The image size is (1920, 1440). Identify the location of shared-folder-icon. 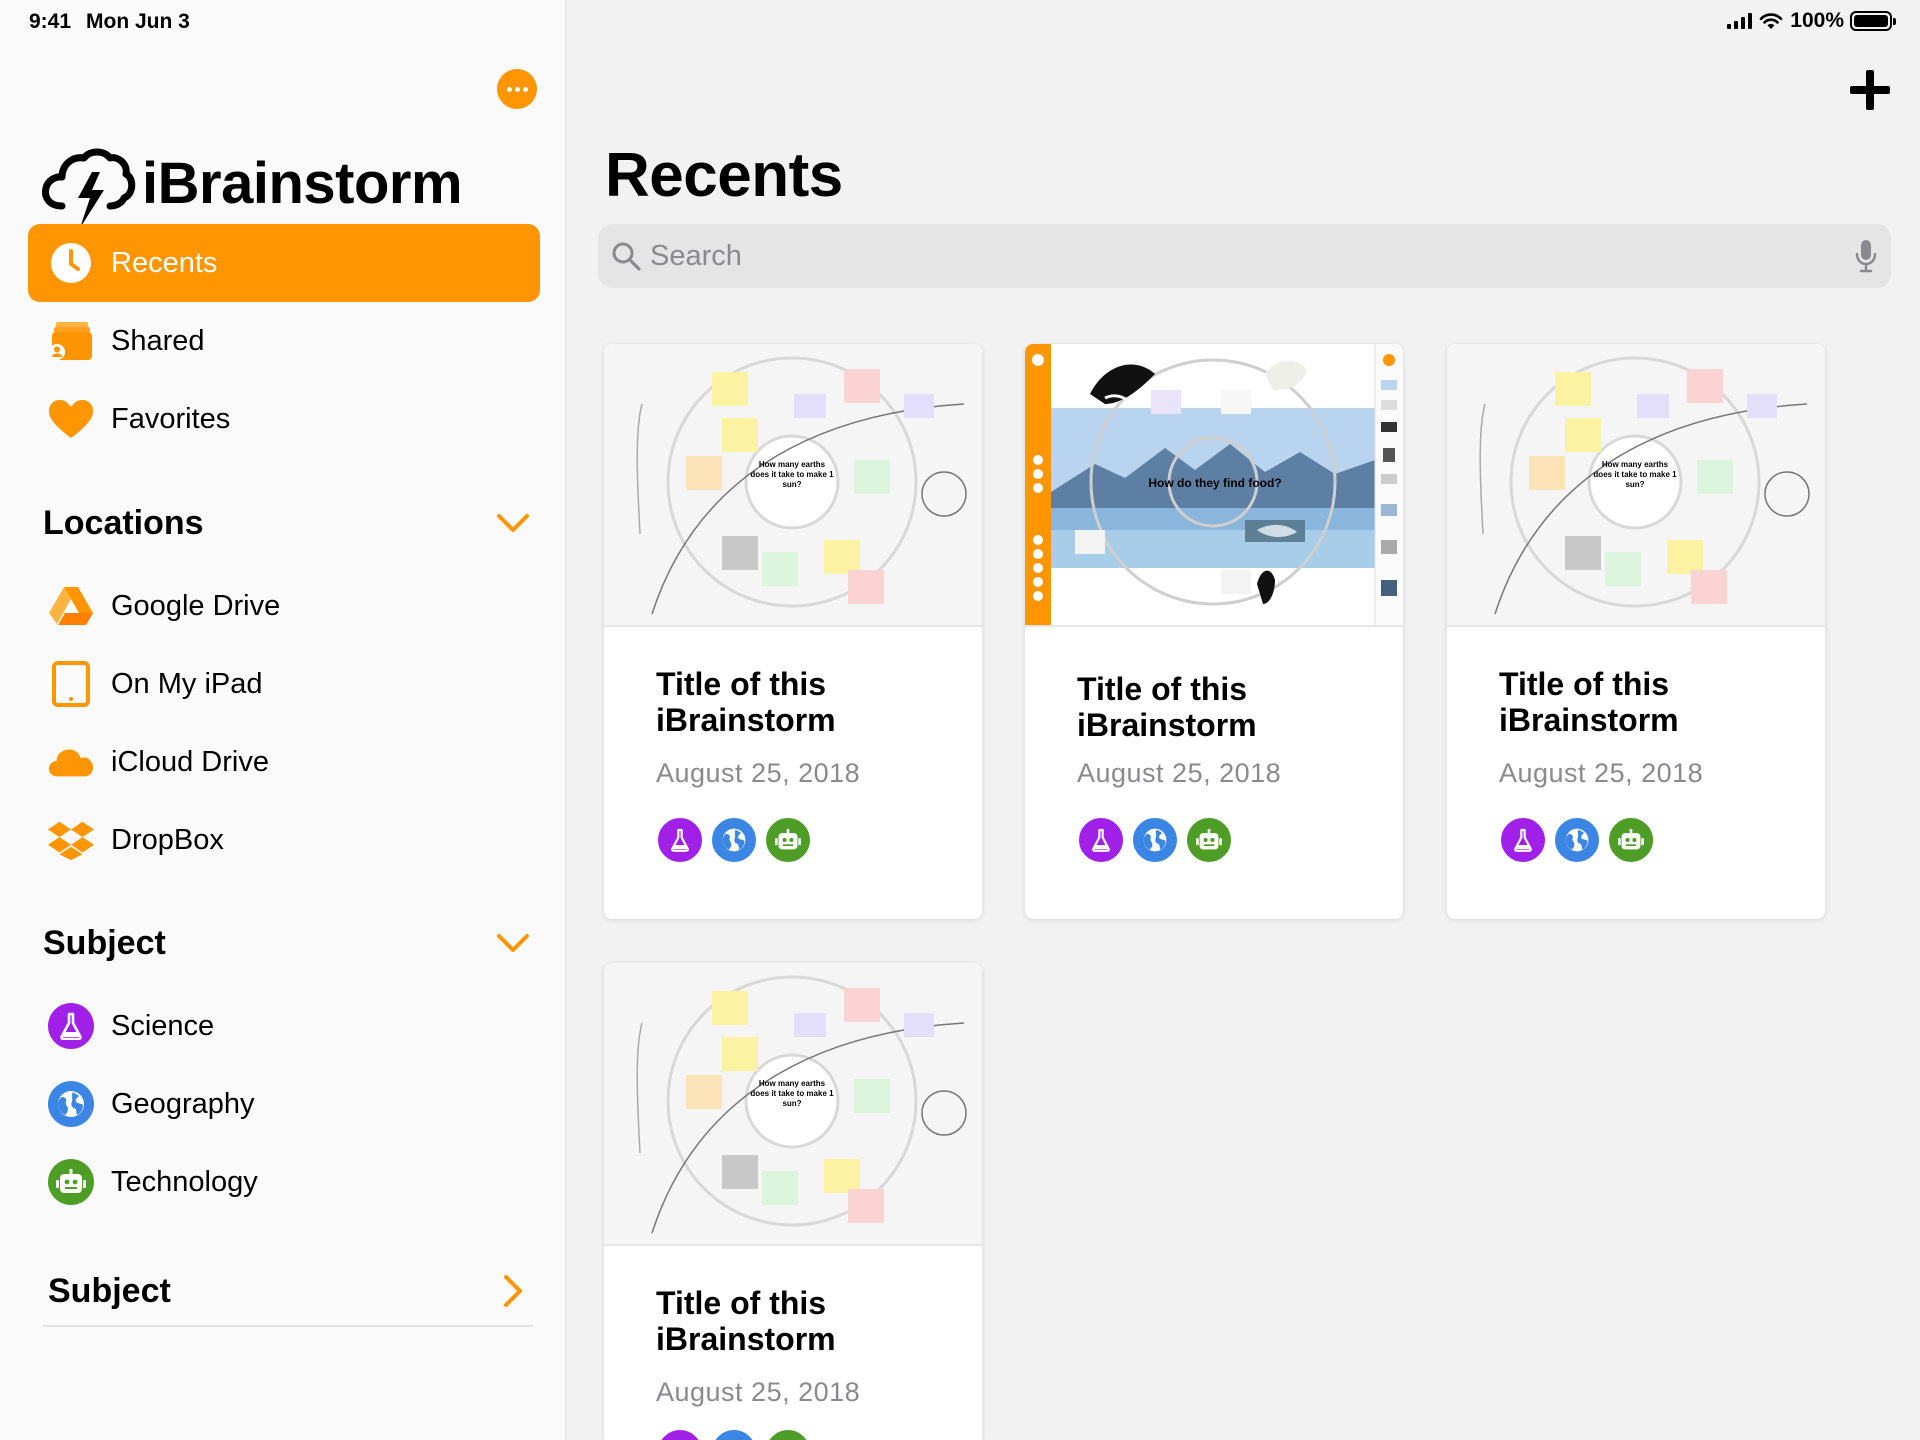
(71, 341).